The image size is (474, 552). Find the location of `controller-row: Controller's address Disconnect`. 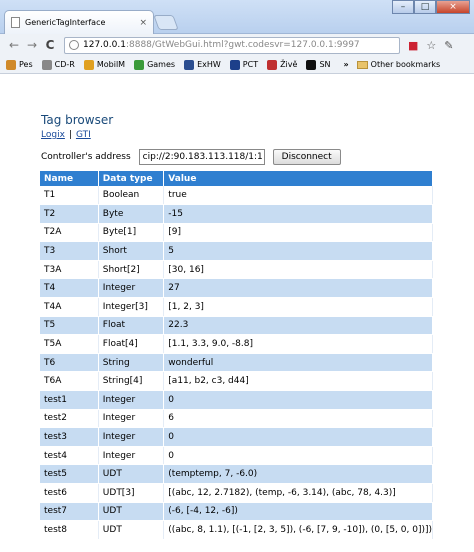

controller-row: Controller's address Disconnect is located at coordinates (191, 157).